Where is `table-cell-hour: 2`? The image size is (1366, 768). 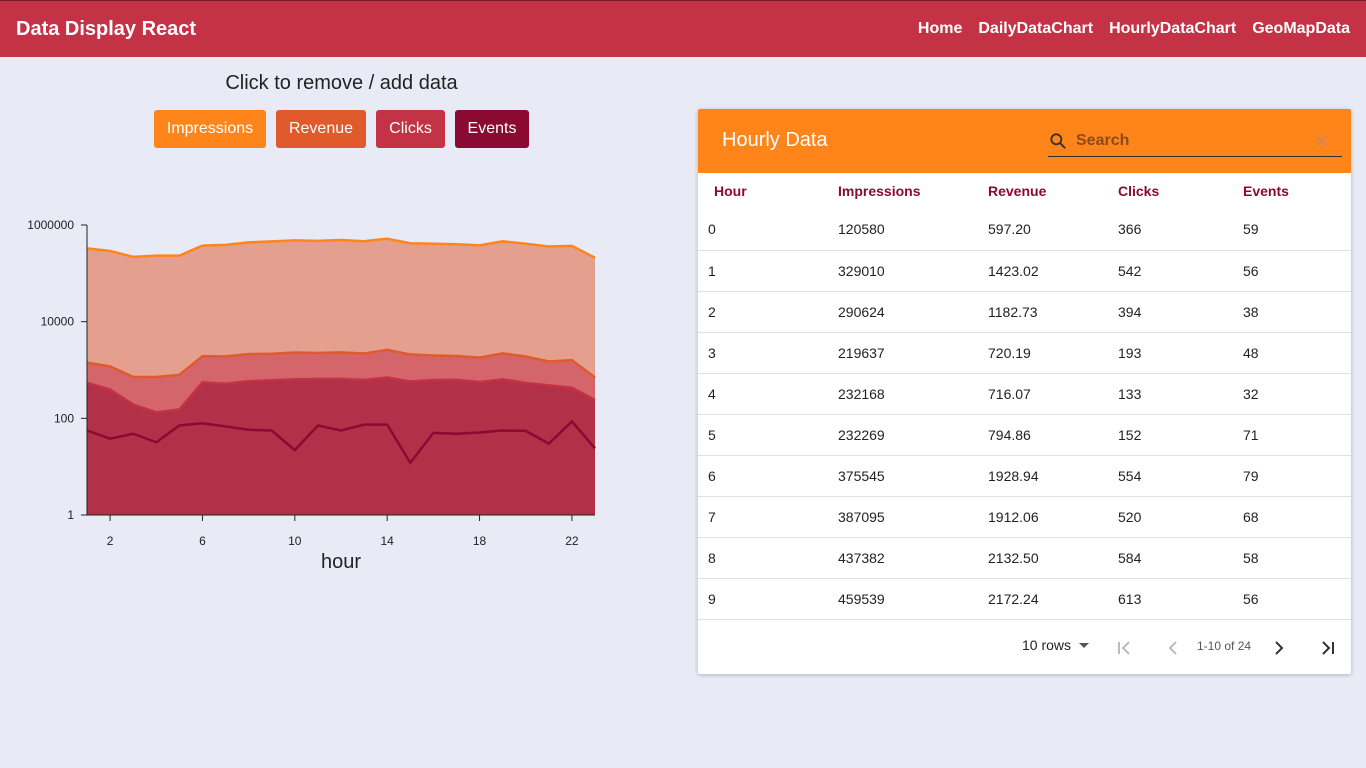 table-cell-hour: 2 is located at coordinates (760, 312).